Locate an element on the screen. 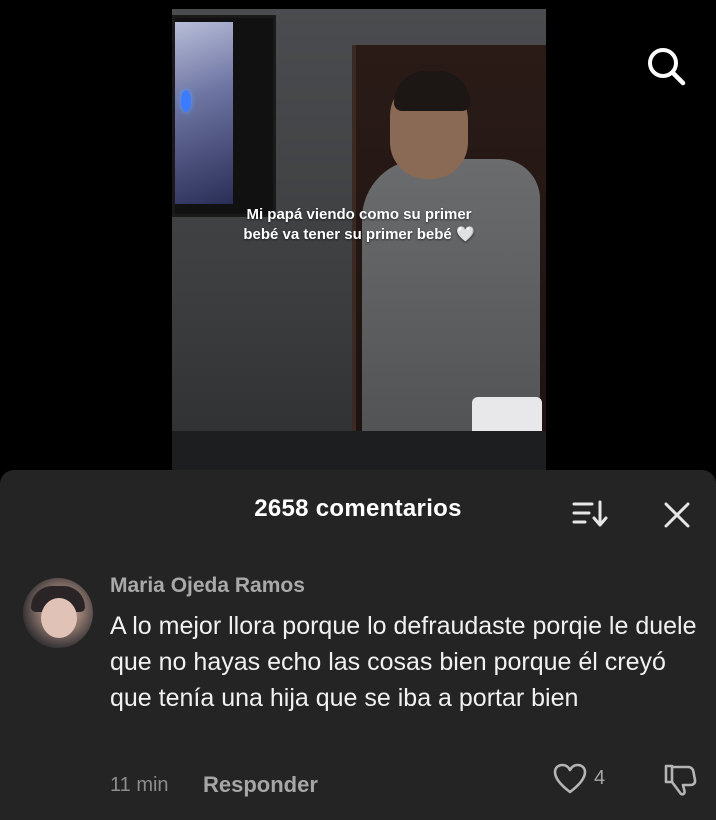  dislike-button is located at coordinates (680, 780).